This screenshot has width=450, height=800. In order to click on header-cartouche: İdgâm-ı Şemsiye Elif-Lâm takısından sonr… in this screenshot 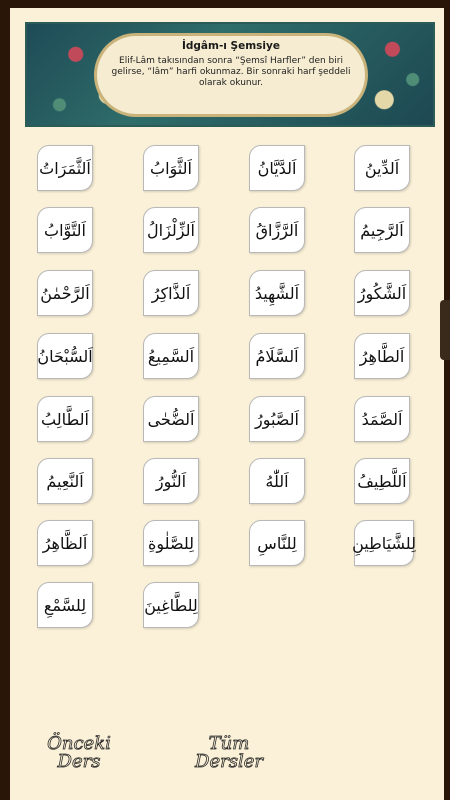, I will do `click(231, 75)`.